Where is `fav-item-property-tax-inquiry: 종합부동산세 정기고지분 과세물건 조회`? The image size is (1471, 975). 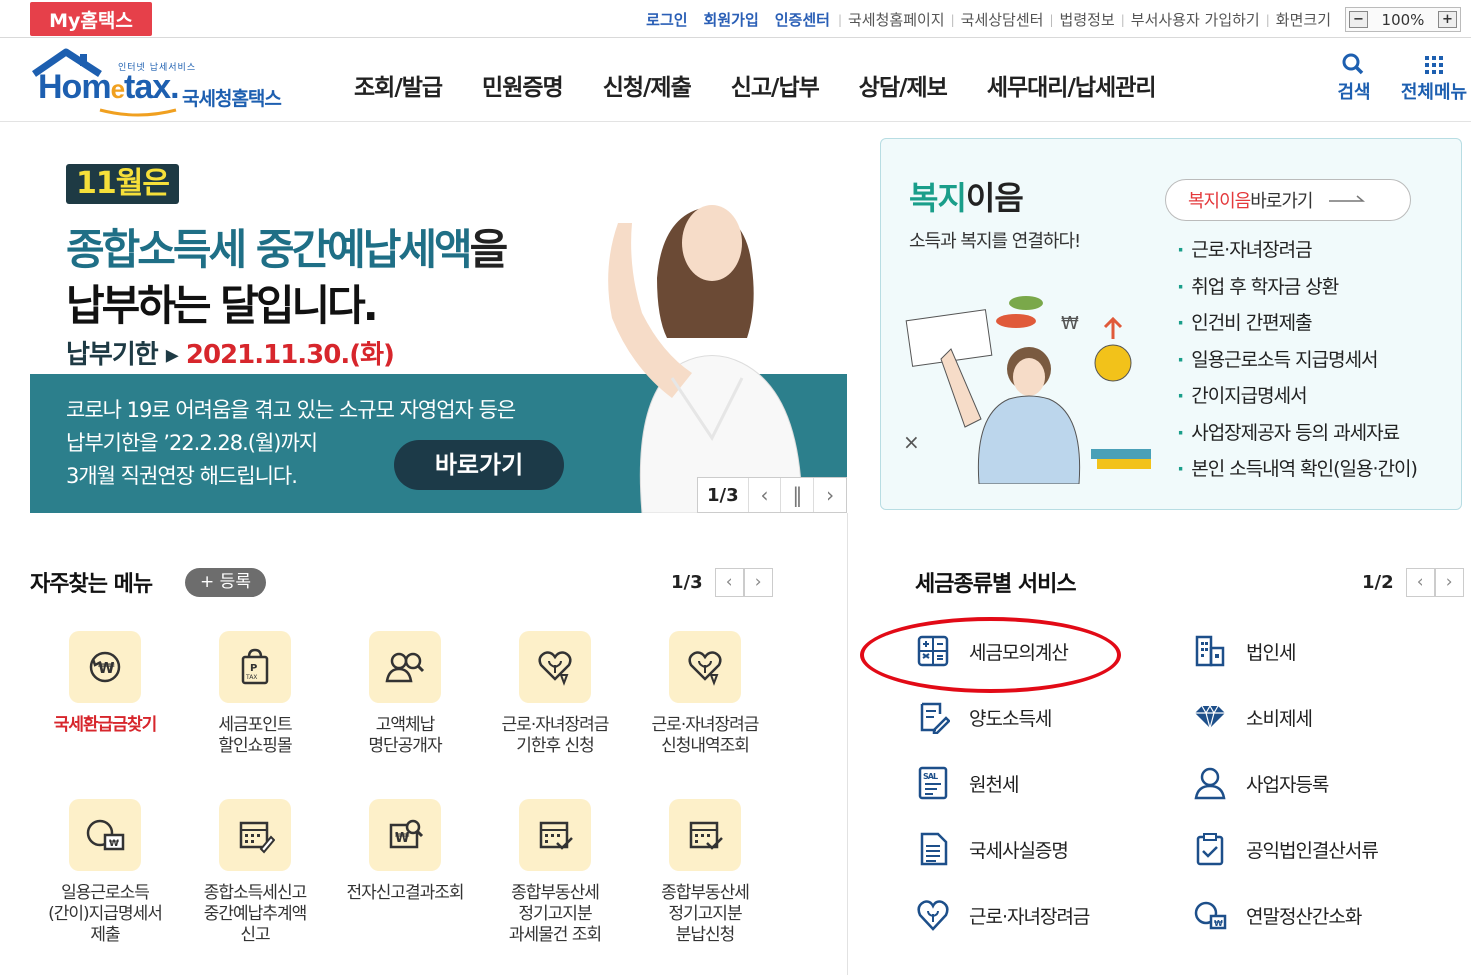
fav-item-property-tax-inquiry: 종합부동산세 정기고지분 과세물건 조회 is located at coordinates (555, 872).